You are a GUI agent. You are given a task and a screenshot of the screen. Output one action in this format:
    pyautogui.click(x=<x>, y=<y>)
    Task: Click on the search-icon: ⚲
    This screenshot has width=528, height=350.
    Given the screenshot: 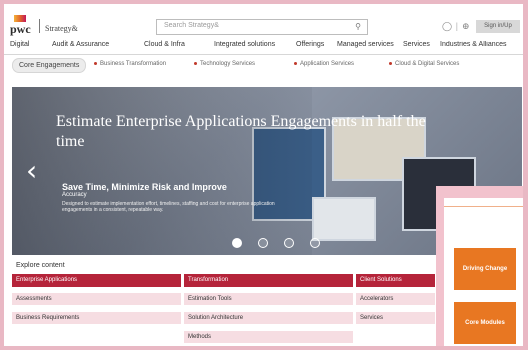 What is the action you would take?
    pyautogui.click(x=358, y=26)
    